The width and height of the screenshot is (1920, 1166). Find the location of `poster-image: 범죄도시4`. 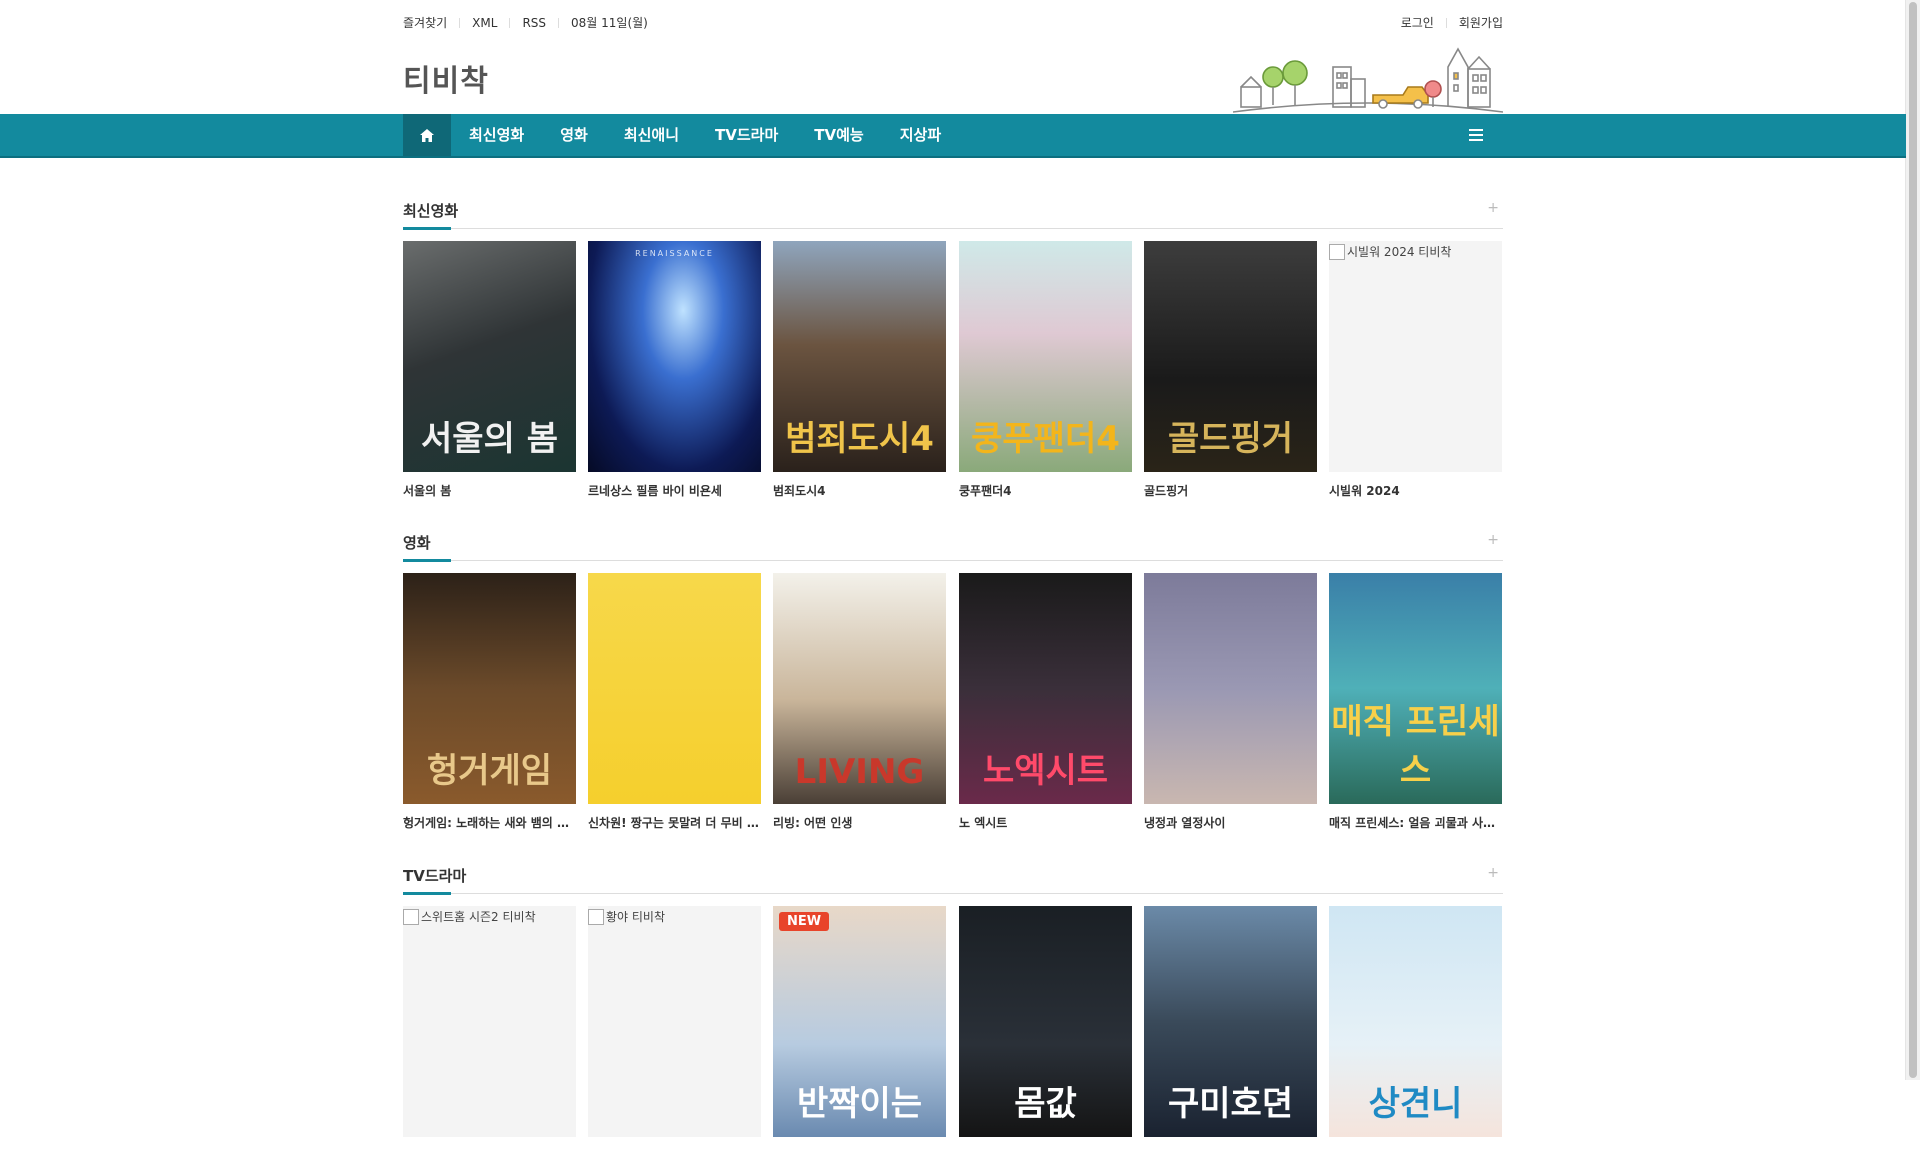

poster-image: 범죄도시4 is located at coordinates (859, 356).